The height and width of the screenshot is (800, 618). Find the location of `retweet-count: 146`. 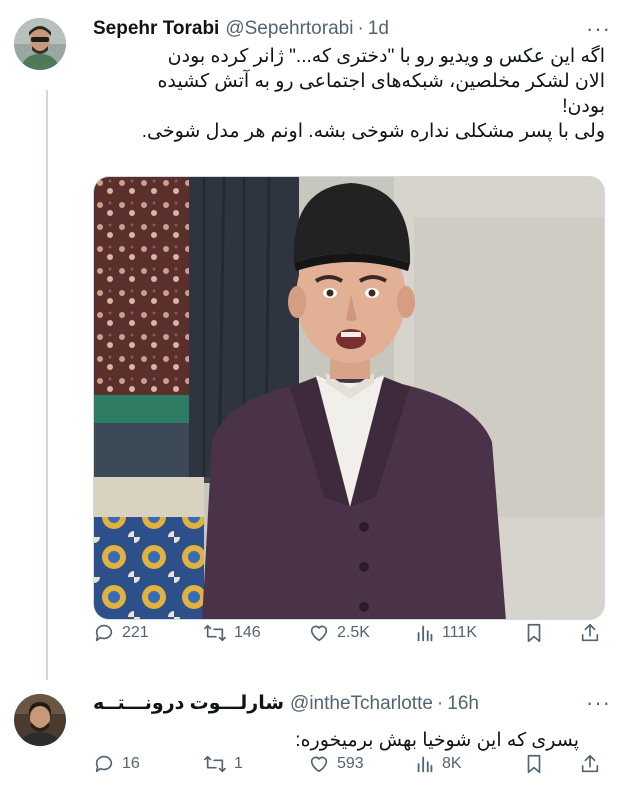

retweet-count: 146 is located at coordinates (247, 632).